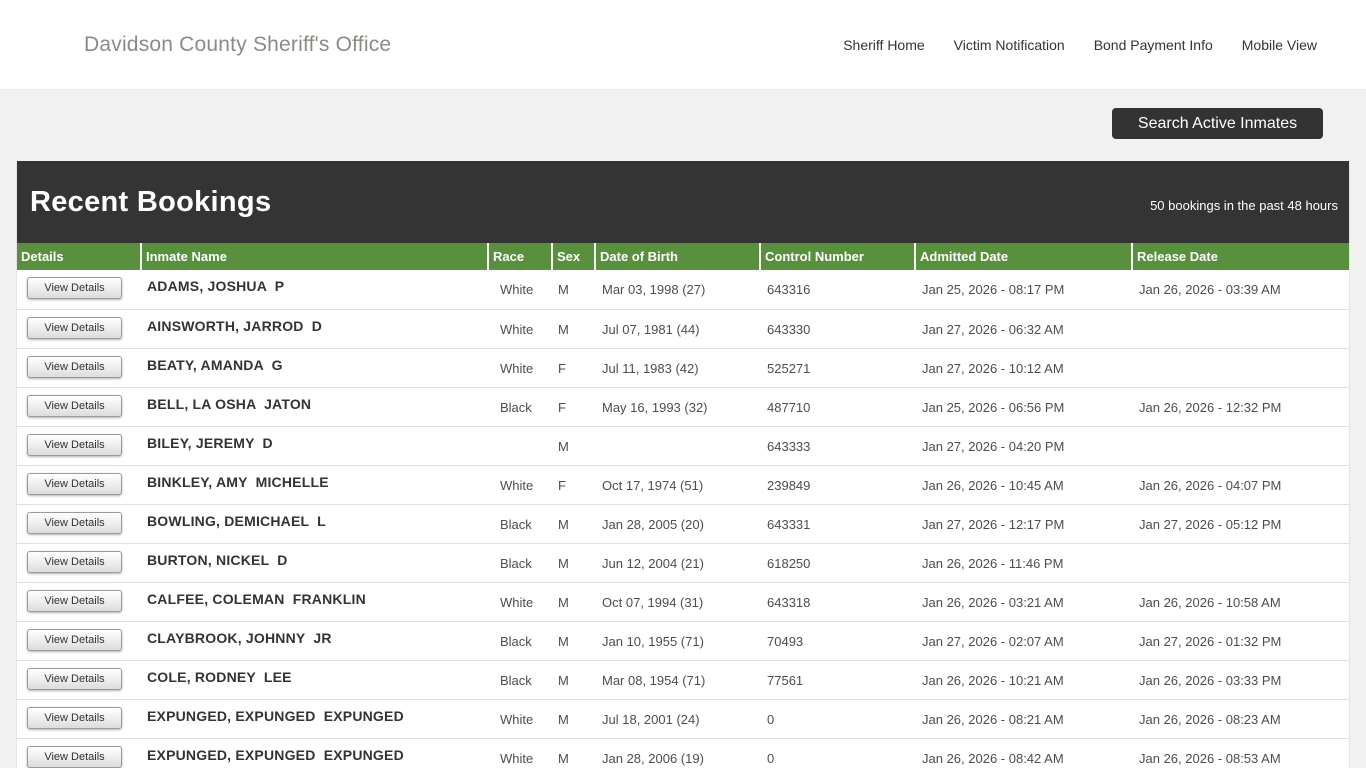 The width and height of the screenshot is (1366, 768). I want to click on search-row: Search Active Inmates, so click(683, 117).